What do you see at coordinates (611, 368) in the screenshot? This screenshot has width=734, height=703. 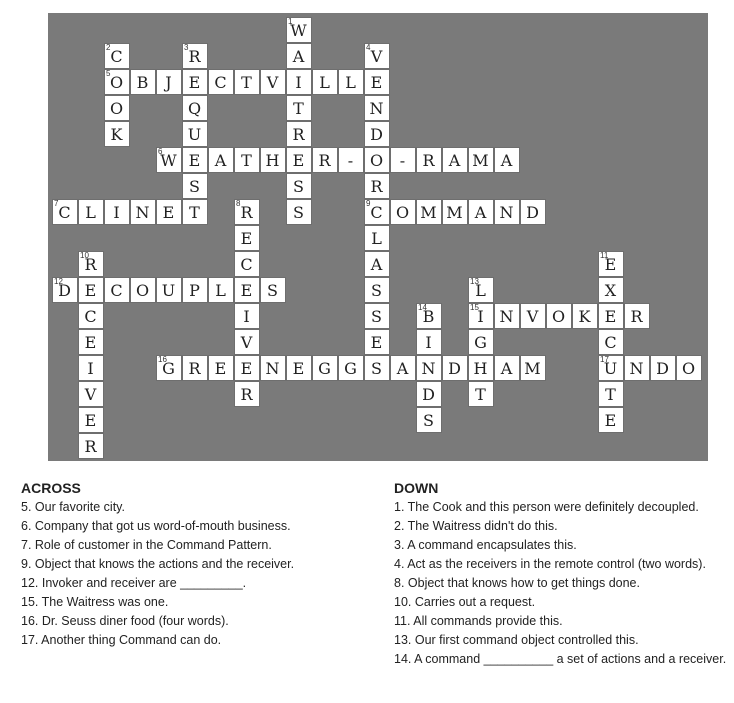 I see `crossword-cell: 17 U` at bounding box center [611, 368].